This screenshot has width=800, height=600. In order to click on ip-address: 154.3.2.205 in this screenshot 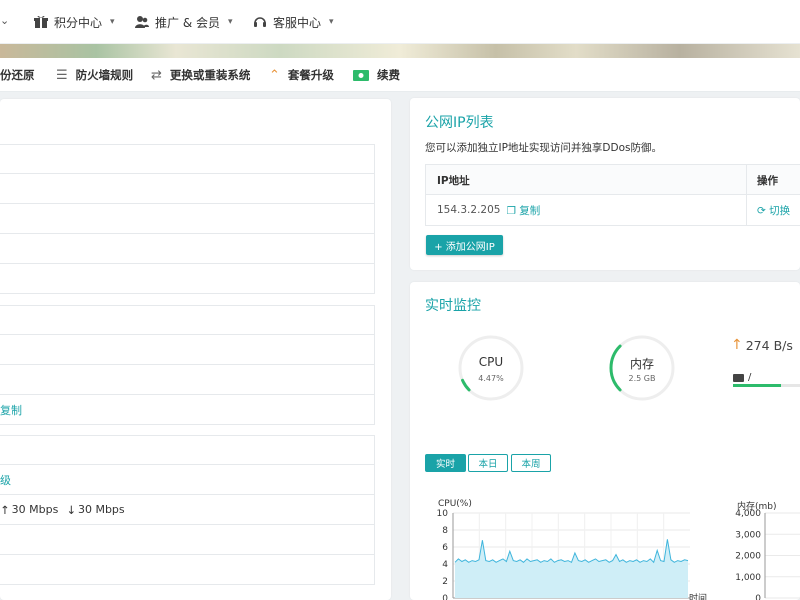, I will do `click(469, 210)`.